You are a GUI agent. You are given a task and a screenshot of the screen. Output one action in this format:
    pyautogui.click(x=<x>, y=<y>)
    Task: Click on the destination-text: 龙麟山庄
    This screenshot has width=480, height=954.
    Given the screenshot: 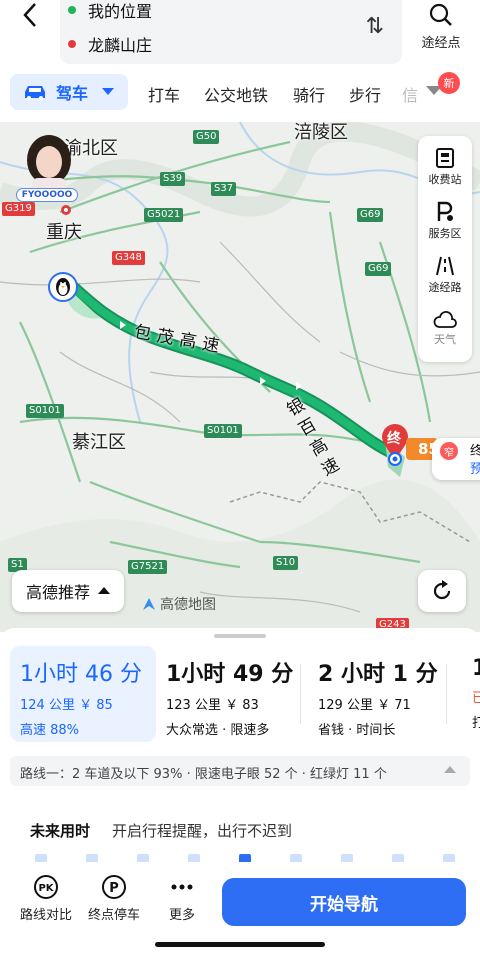 What is the action you would take?
    pyautogui.click(x=120, y=45)
    